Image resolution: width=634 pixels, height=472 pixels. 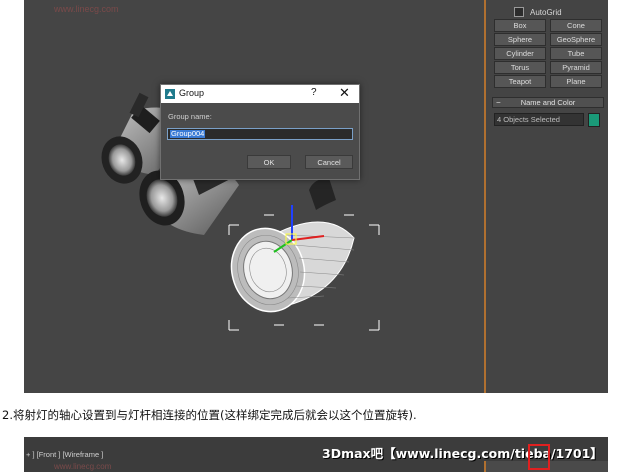 What do you see at coordinates (520, 81) in the screenshot?
I see `teapot-button: Teapot` at bounding box center [520, 81].